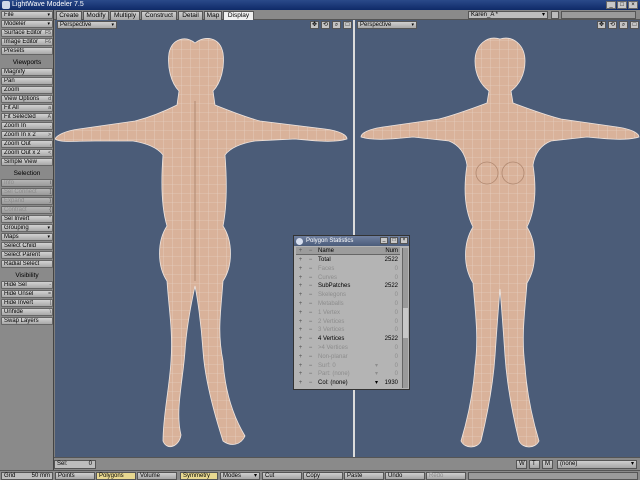 The width and height of the screenshot is (640, 480). What do you see at coordinates (27, 72) in the screenshot?
I see `sidebar-item-magnify: Magnify` at bounding box center [27, 72].